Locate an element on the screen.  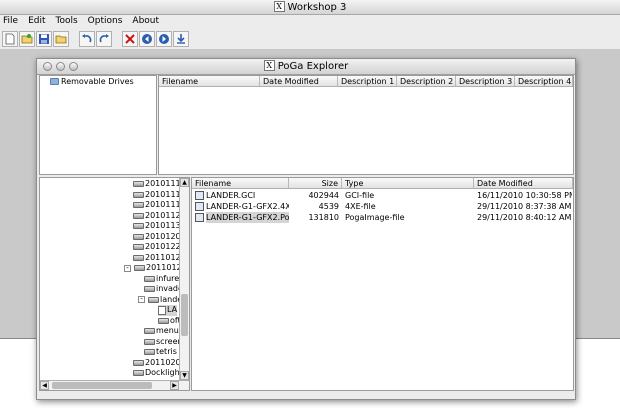
col-description-3: Description 3 is located at coordinates (485, 81).